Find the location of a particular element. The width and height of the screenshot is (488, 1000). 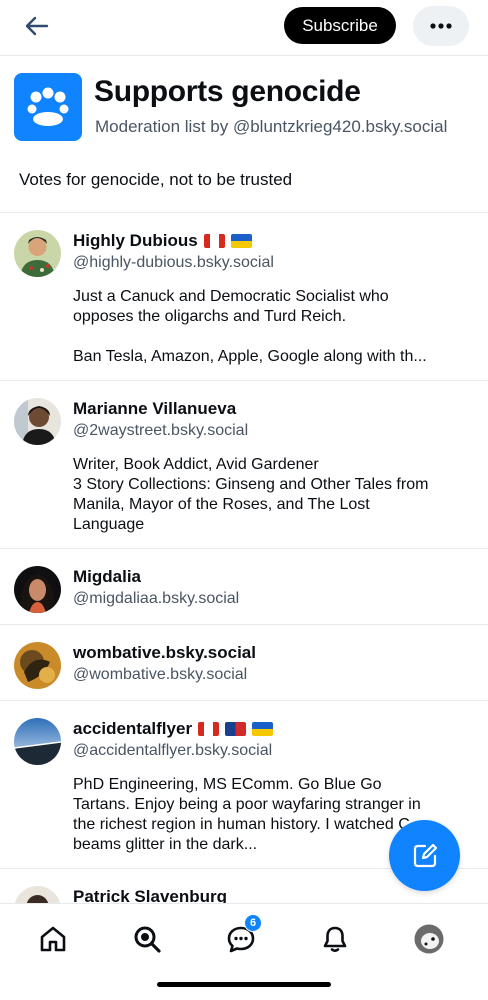

profile-avatar is located at coordinates (429, 939).